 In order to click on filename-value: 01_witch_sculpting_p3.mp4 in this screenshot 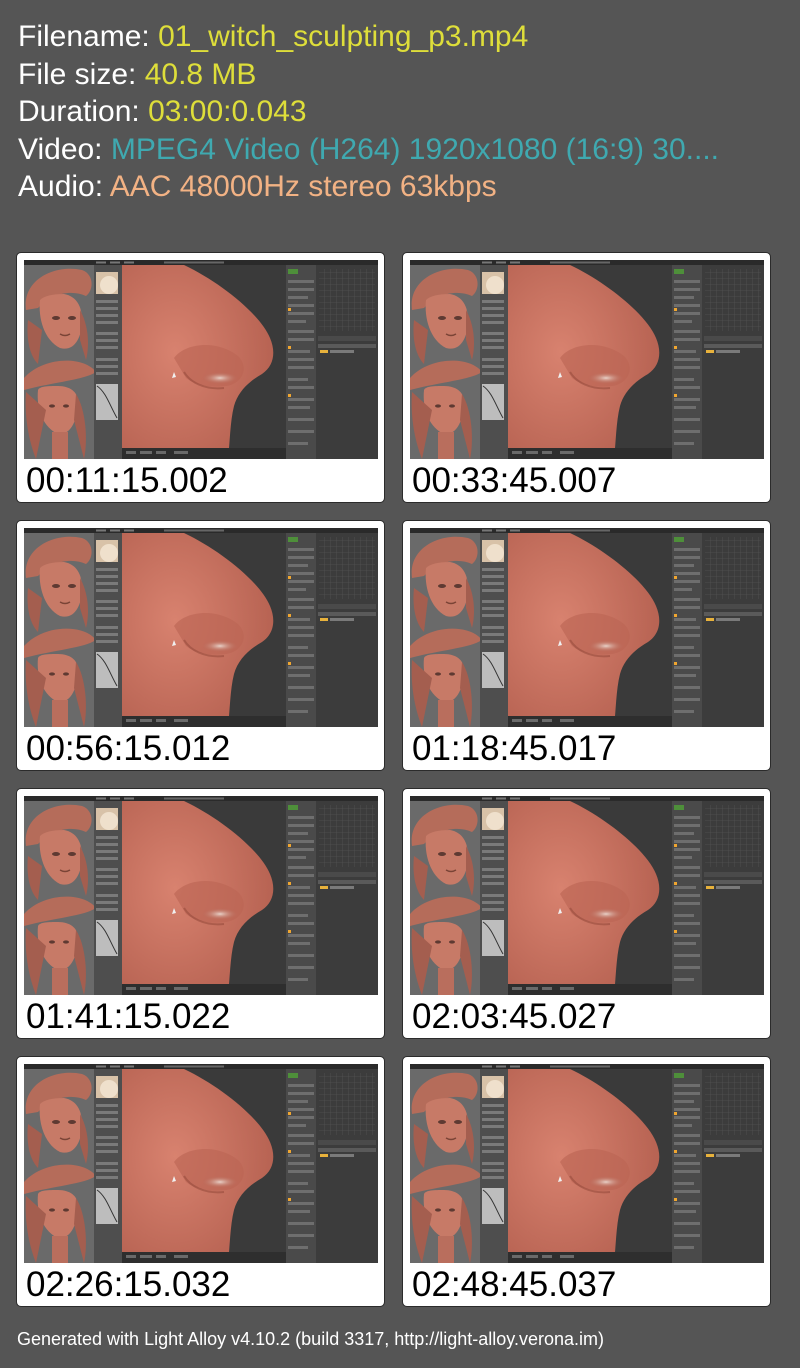, I will do `click(343, 36)`.